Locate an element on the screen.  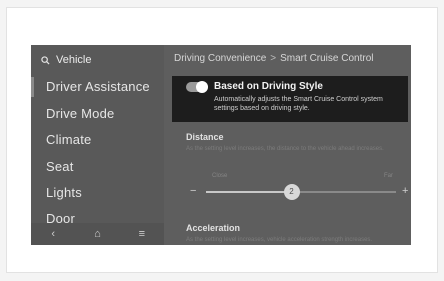
sidebar-item-label: Driver Assistance is located at coordinates (98, 86).